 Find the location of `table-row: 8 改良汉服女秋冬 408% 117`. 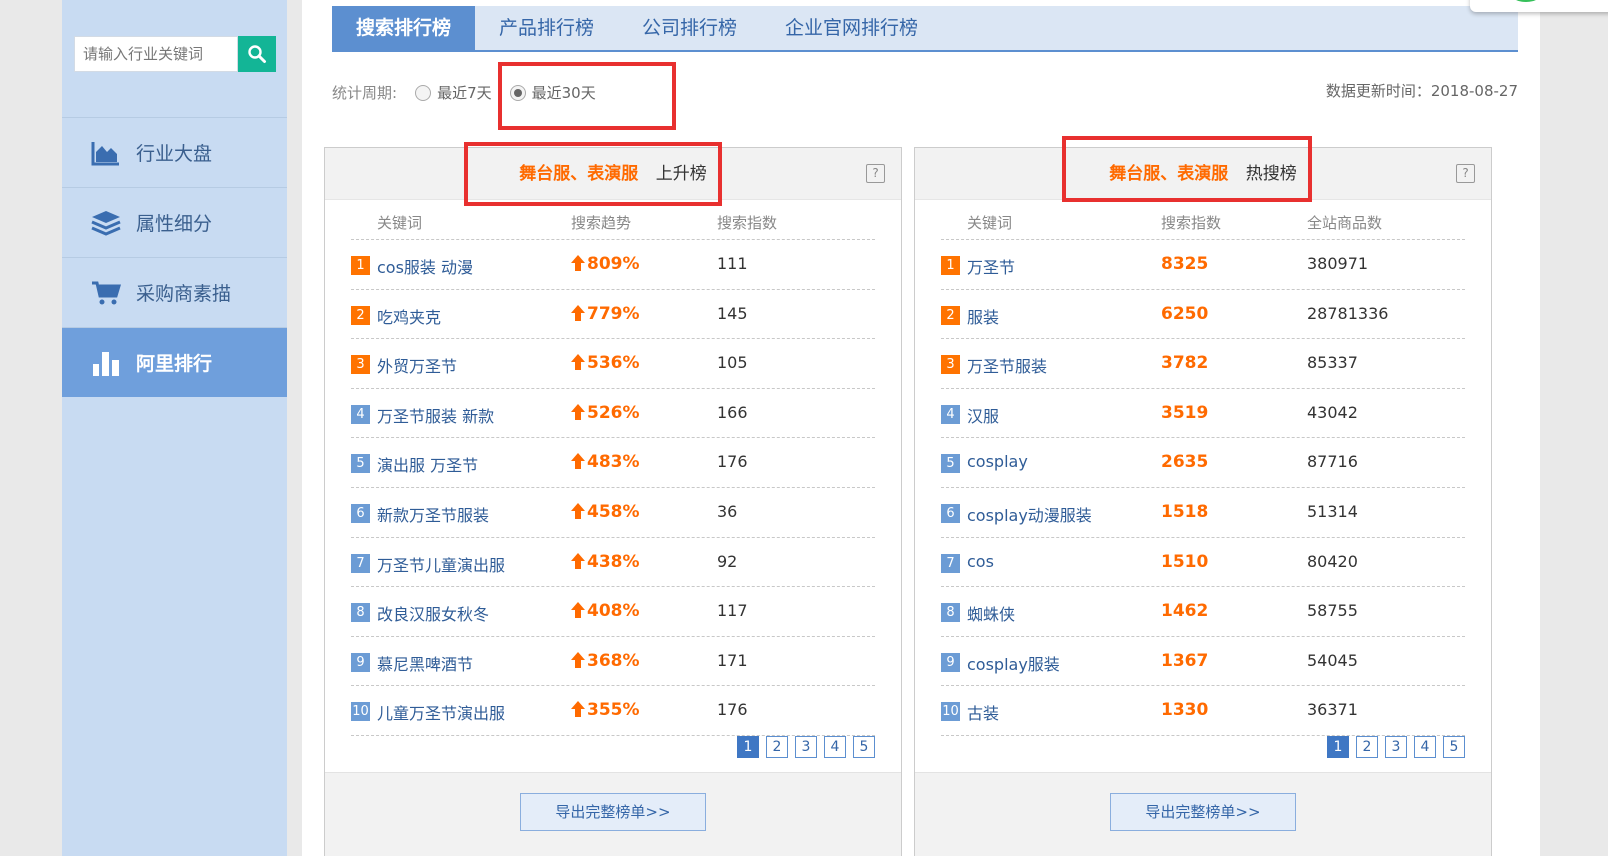

table-row: 8 改良汉服女秋冬 408% 117 is located at coordinates (613, 612).